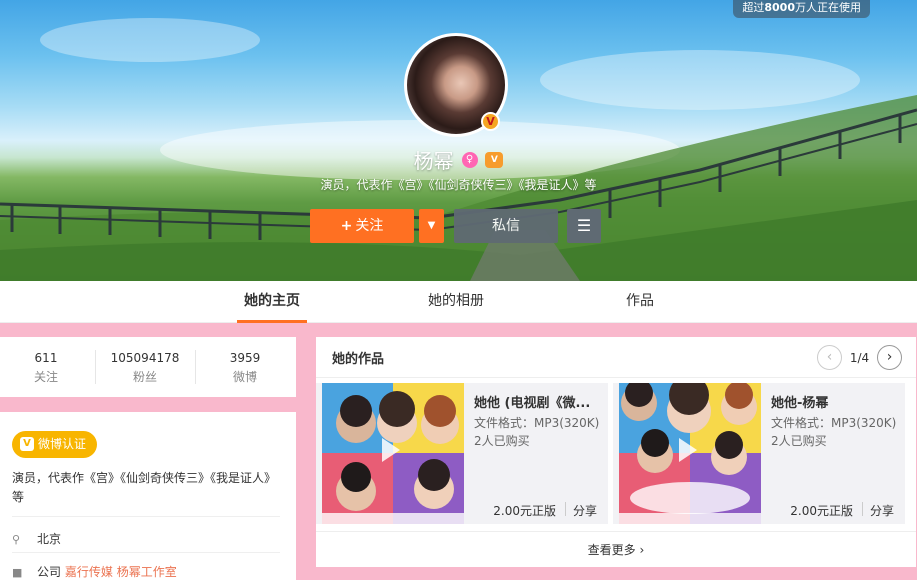  What do you see at coordinates (835, 401) in the screenshot?
I see `work-title: 她他-杨幂` at bounding box center [835, 401].